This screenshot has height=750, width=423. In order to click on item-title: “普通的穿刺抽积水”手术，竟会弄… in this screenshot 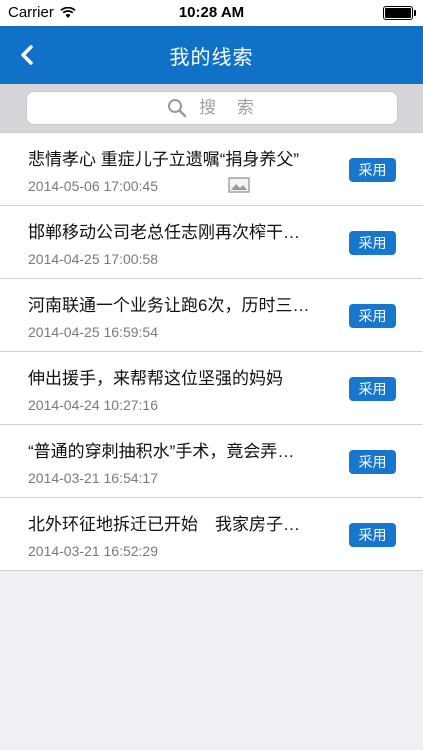, I will do `click(161, 451)`.